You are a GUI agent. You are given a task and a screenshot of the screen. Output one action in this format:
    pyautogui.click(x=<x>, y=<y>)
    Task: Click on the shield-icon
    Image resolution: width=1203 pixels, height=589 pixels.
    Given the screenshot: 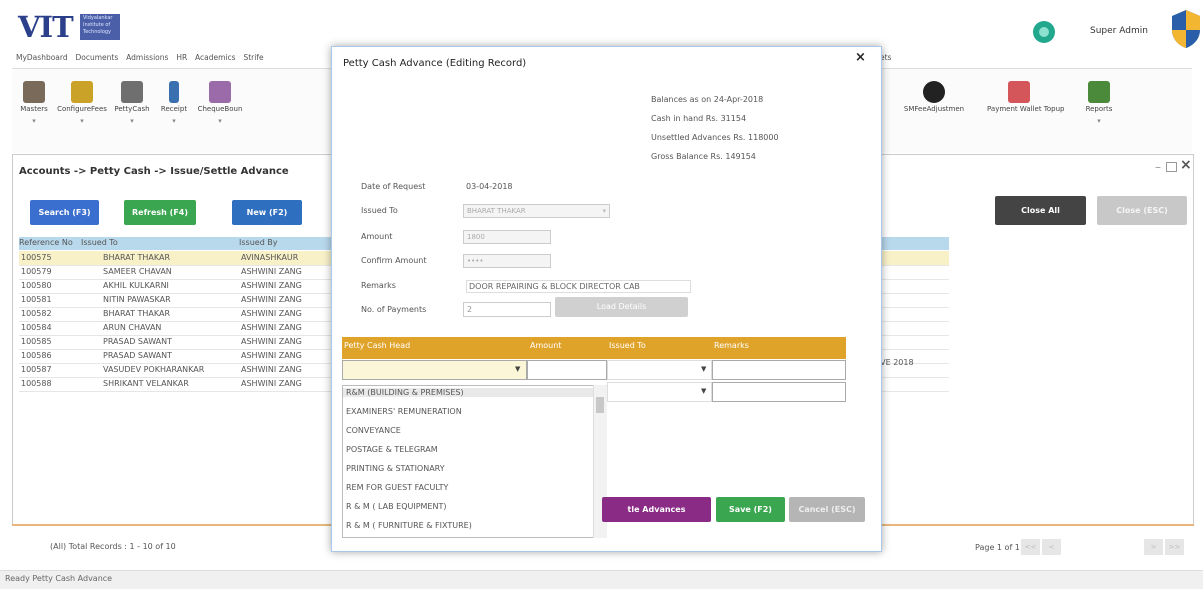 What is the action you would take?
    pyautogui.click(x=1186, y=29)
    